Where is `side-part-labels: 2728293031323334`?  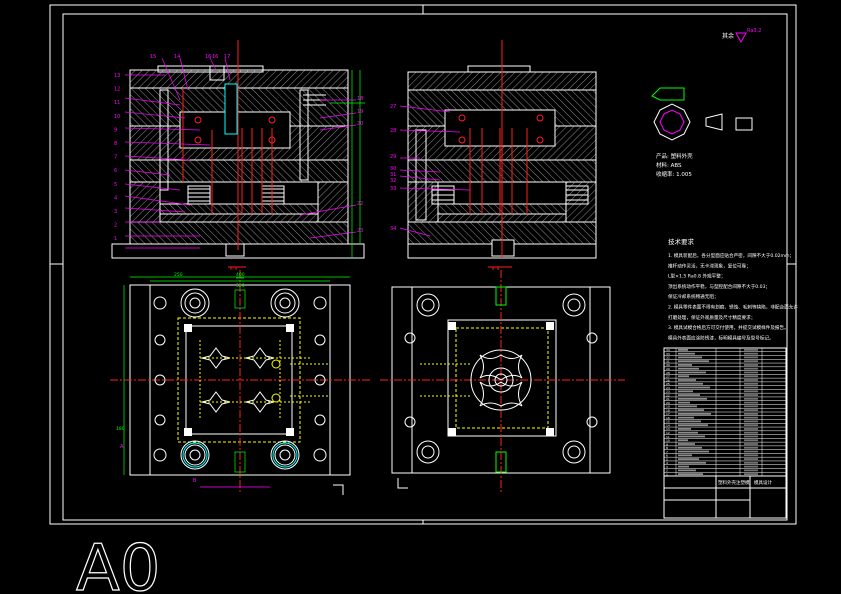 side-part-labels: 2728293031323334 is located at coordinates (393, 168).